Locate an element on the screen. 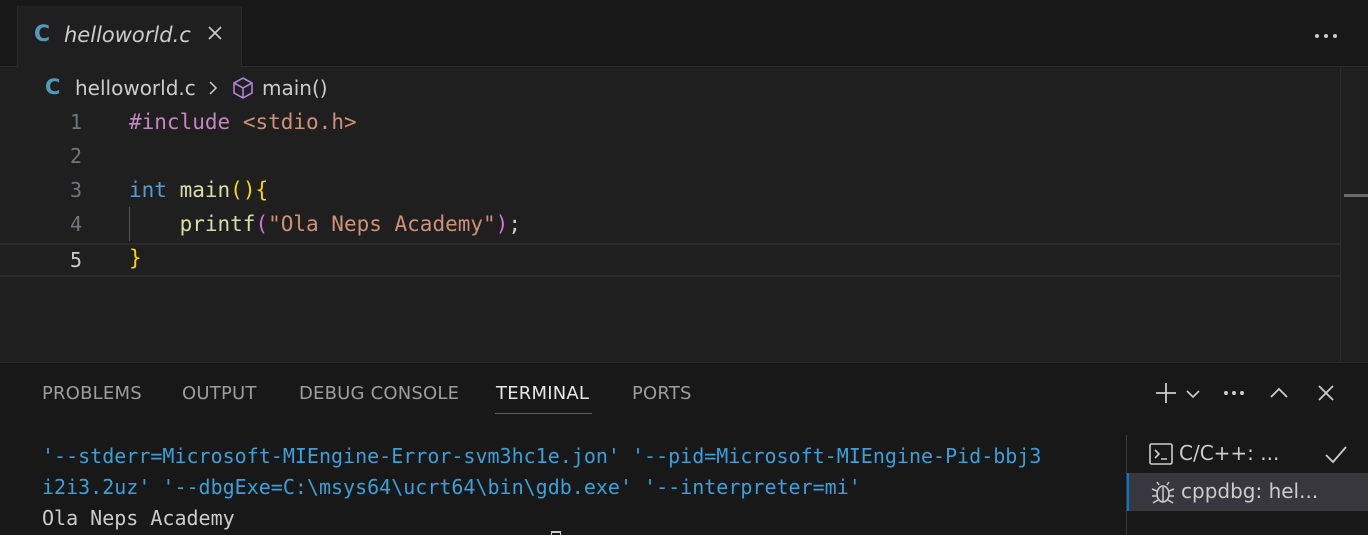 This screenshot has height=535, width=1368. symbol-method-icon is located at coordinates (243, 88).